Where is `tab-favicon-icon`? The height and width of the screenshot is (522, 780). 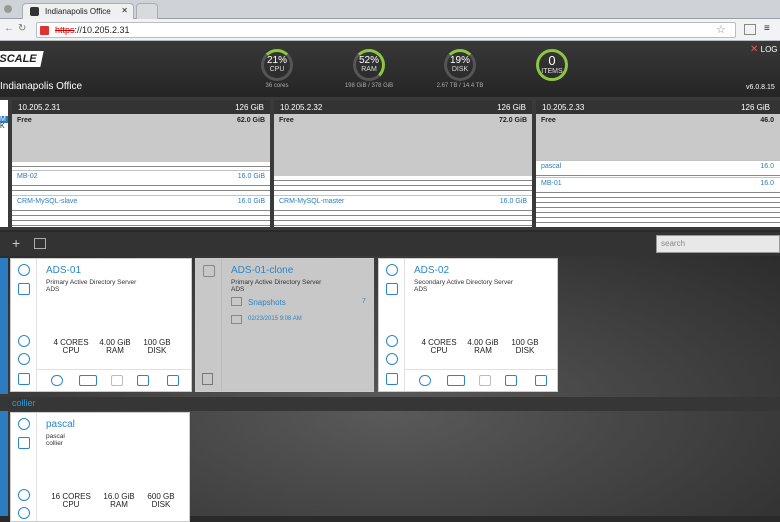
tab-favicon-icon is located at coordinates (34, 11).